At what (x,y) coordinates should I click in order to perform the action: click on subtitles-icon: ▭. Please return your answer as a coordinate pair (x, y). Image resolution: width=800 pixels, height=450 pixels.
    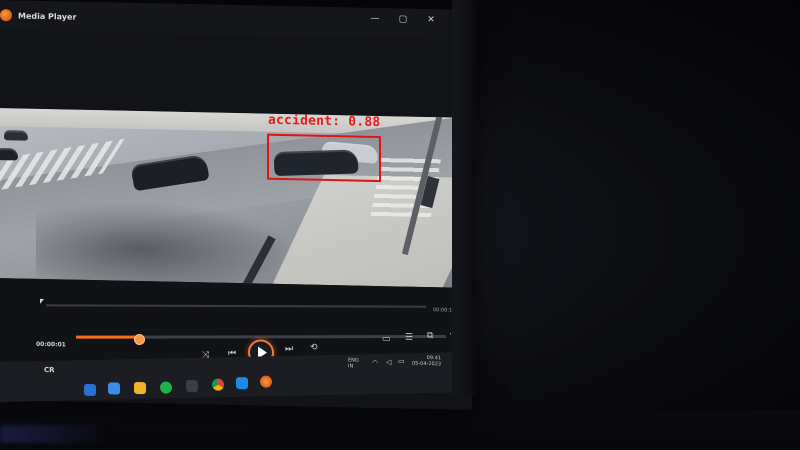
    Looking at the image, I should click on (386, 339).